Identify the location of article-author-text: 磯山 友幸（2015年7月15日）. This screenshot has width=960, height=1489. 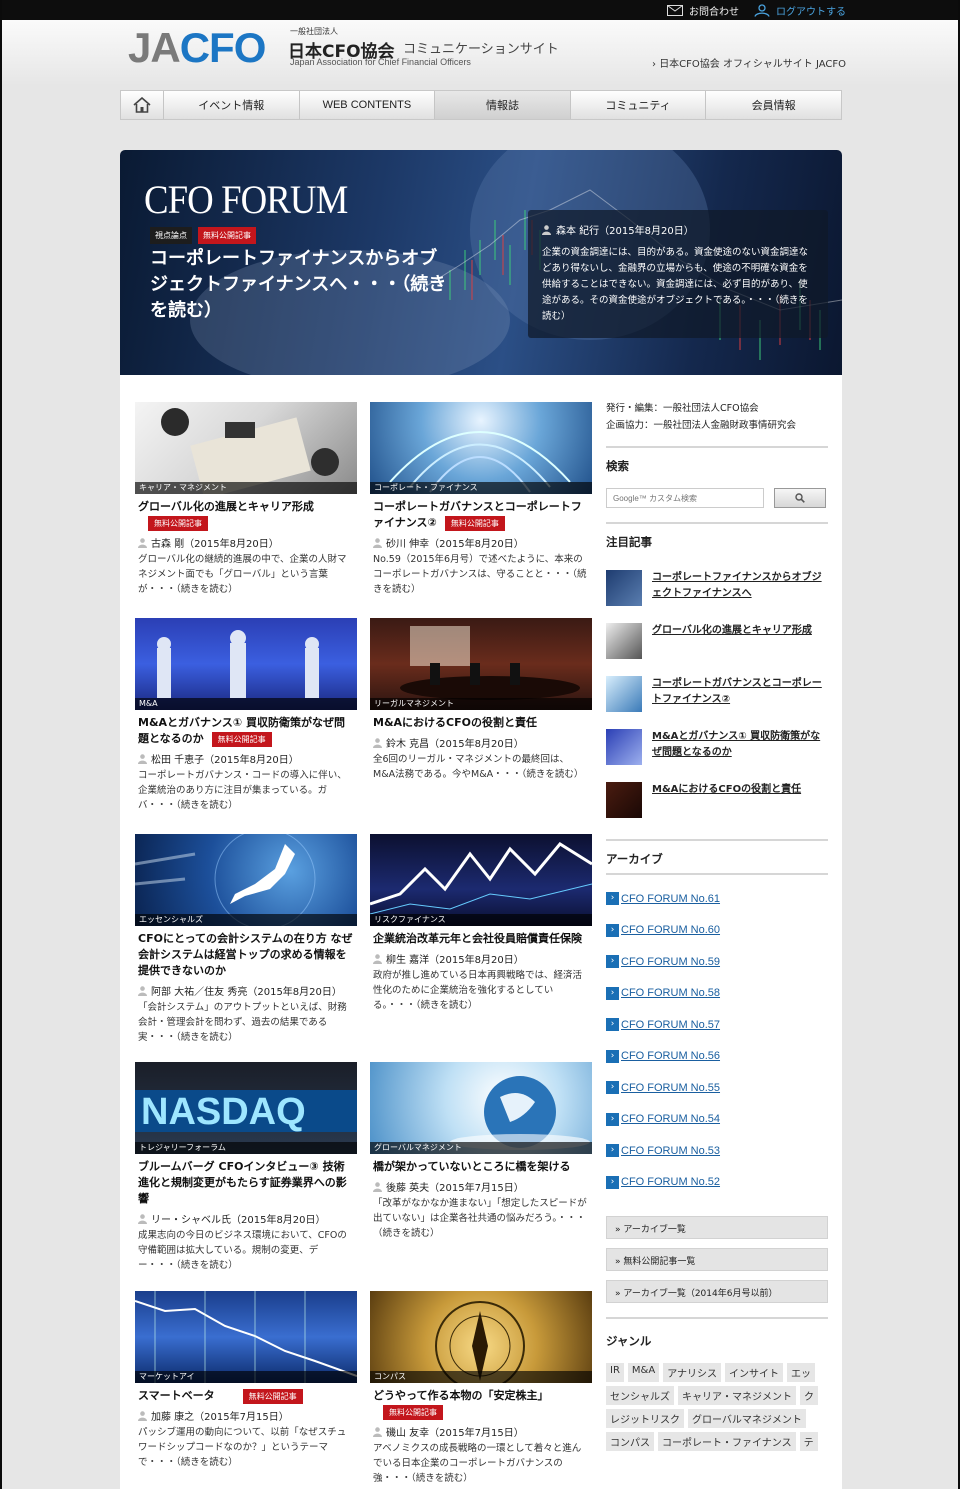
(455, 1433).